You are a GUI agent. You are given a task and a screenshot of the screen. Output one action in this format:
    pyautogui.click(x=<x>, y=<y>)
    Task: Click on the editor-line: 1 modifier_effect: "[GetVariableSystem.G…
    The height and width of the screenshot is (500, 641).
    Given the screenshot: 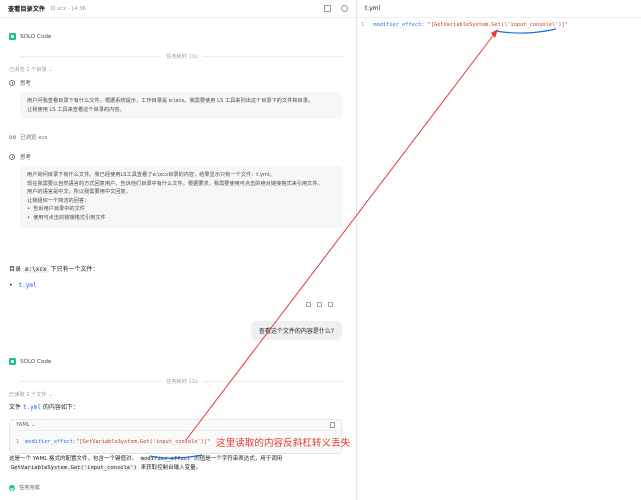 What is the action you would take?
    pyautogui.click(x=464, y=25)
    